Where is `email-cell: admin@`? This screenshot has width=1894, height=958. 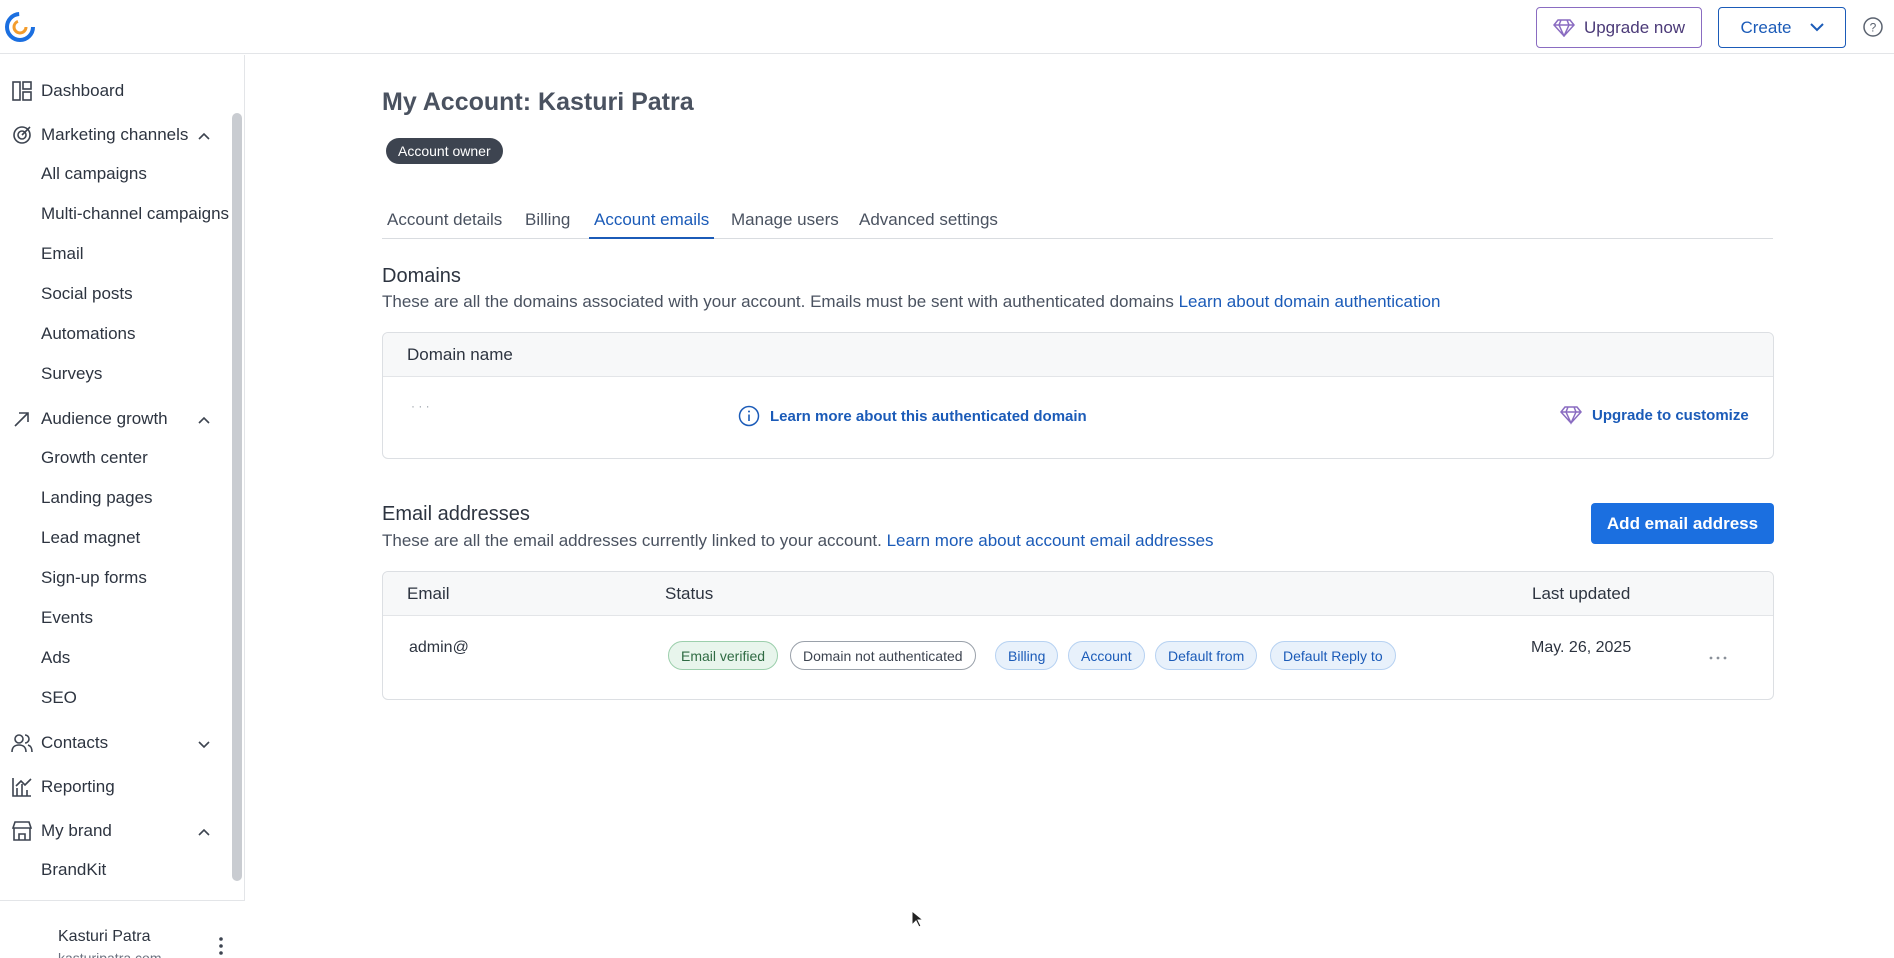 email-cell: admin@ is located at coordinates (439, 647).